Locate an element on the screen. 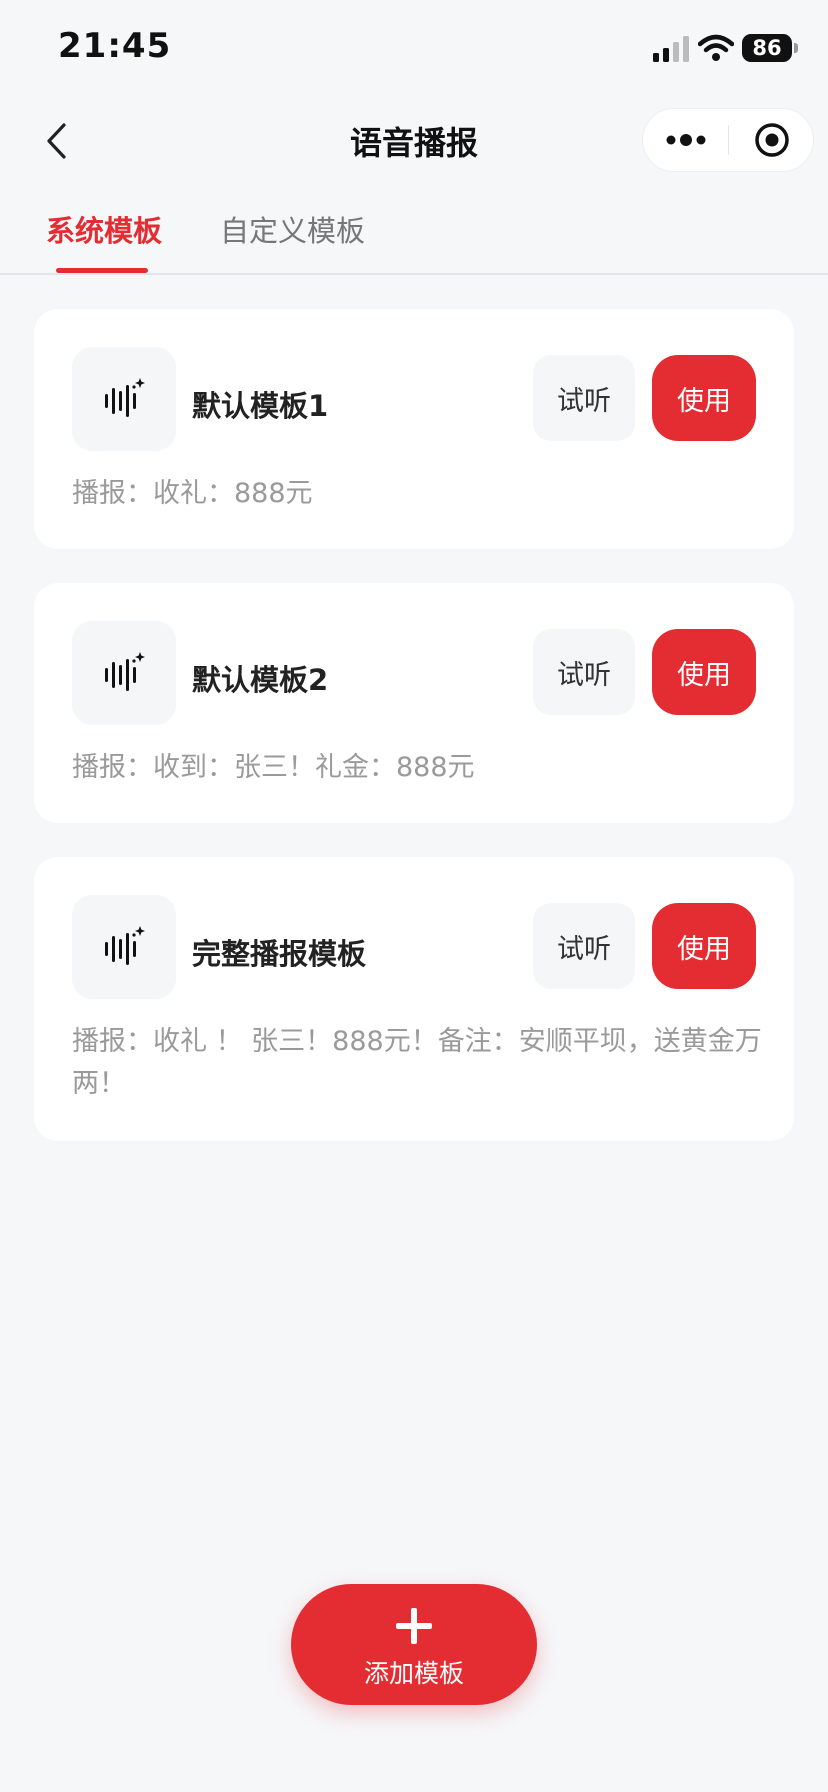 This screenshot has width=828, height=1792. template-card: 默认模板2 试听 使用 播报：收到：张三！礼金：888元 is located at coordinates (414, 703).